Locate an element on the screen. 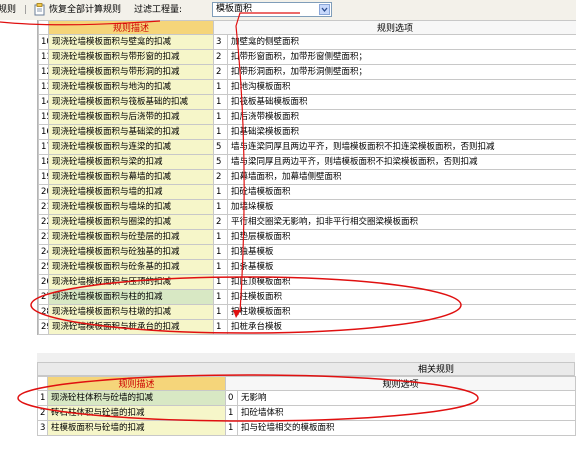 The image size is (576, 460). rule-row-option: 扣柱模板面积 is located at coordinates (401, 297).